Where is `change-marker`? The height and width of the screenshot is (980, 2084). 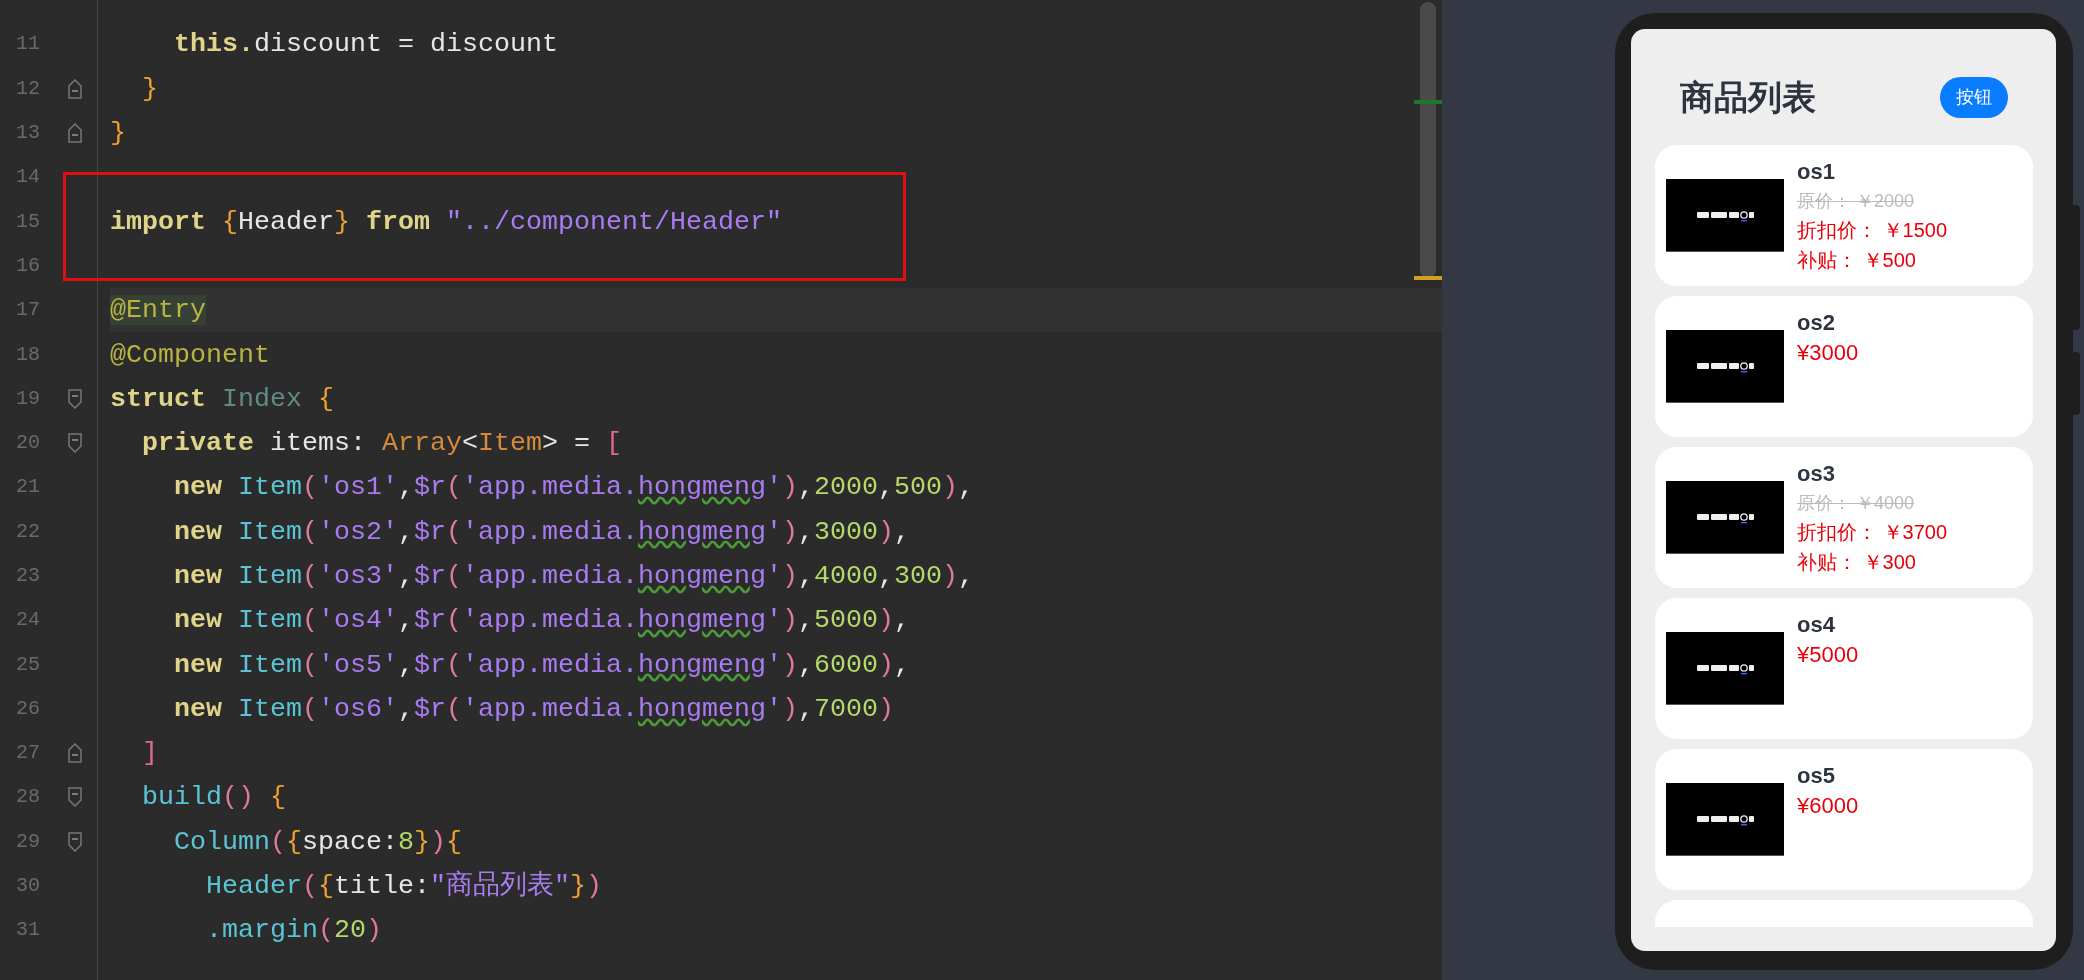
change-marker is located at coordinates (1428, 102).